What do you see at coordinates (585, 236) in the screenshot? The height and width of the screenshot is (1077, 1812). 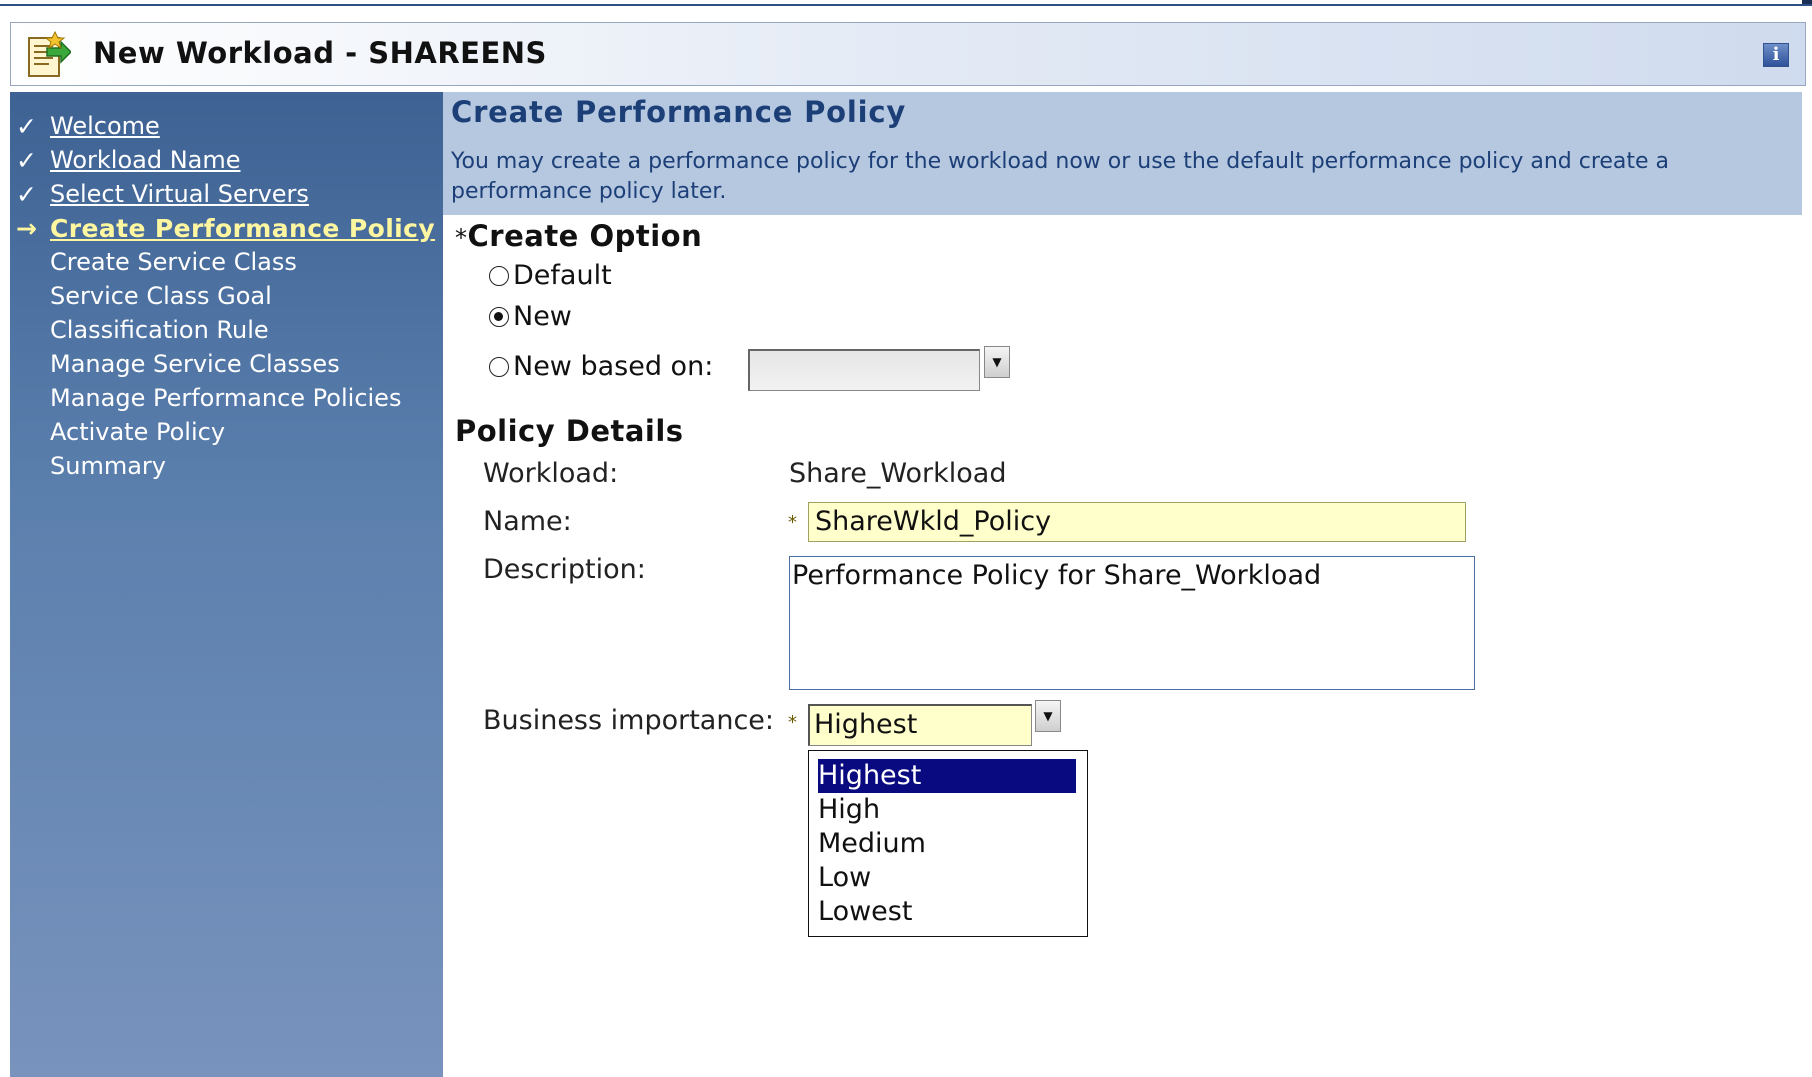 I see `heading-text: Create Option` at bounding box center [585, 236].